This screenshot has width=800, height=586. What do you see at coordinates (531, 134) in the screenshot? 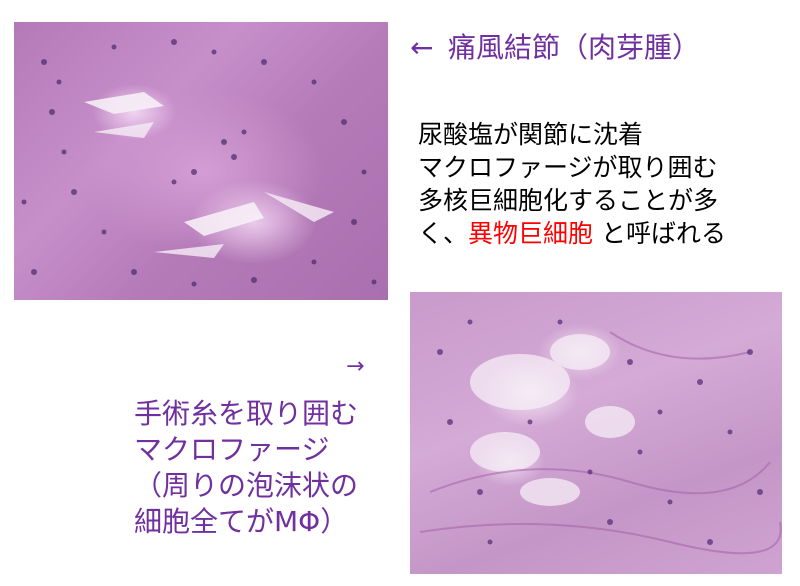
I see `description-line-1: 尿酸塩が関節に沈着` at bounding box center [531, 134].